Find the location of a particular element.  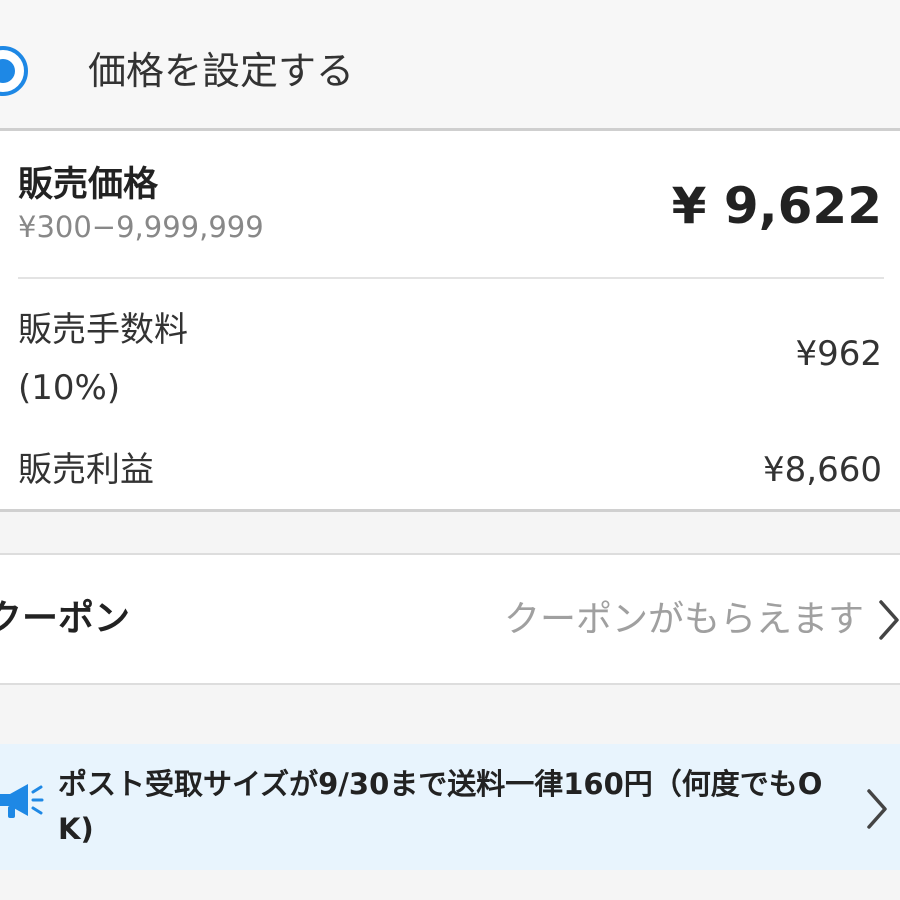

shipping-notice-text: ポスト受取サイズが9/30まで送料一律160円（何度でもOK) is located at coordinates (440, 806).